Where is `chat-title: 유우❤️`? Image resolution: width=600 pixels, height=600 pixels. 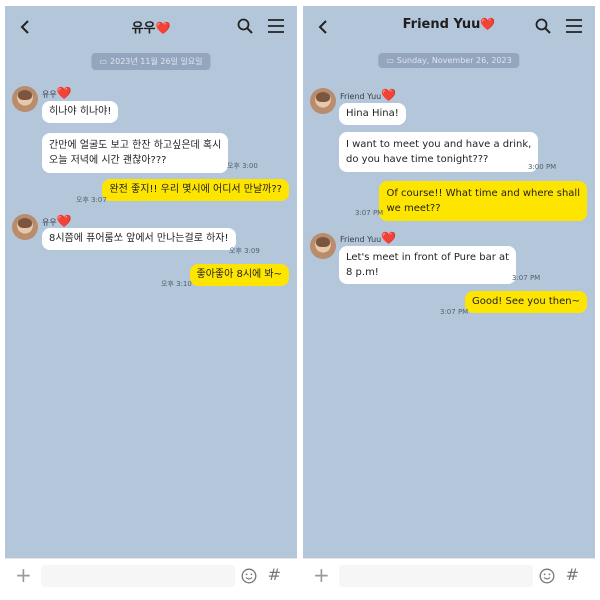
chat-title: 유우❤️ is located at coordinates (151, 26).